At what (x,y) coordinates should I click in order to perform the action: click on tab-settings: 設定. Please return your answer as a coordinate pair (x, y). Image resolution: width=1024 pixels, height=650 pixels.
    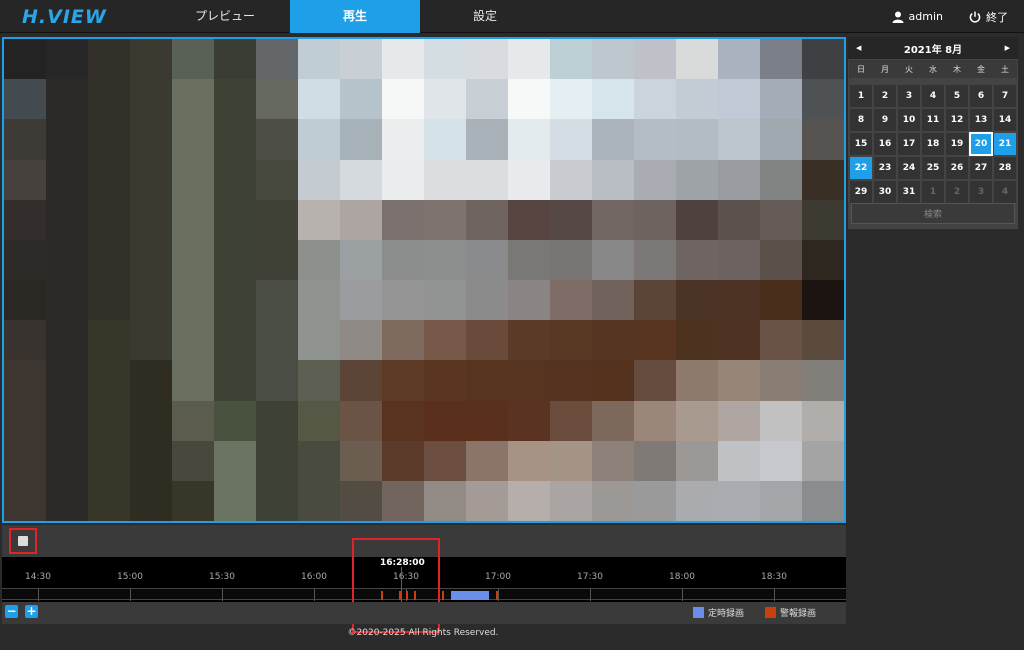
    Looking at the image, I should click on (485, 16).